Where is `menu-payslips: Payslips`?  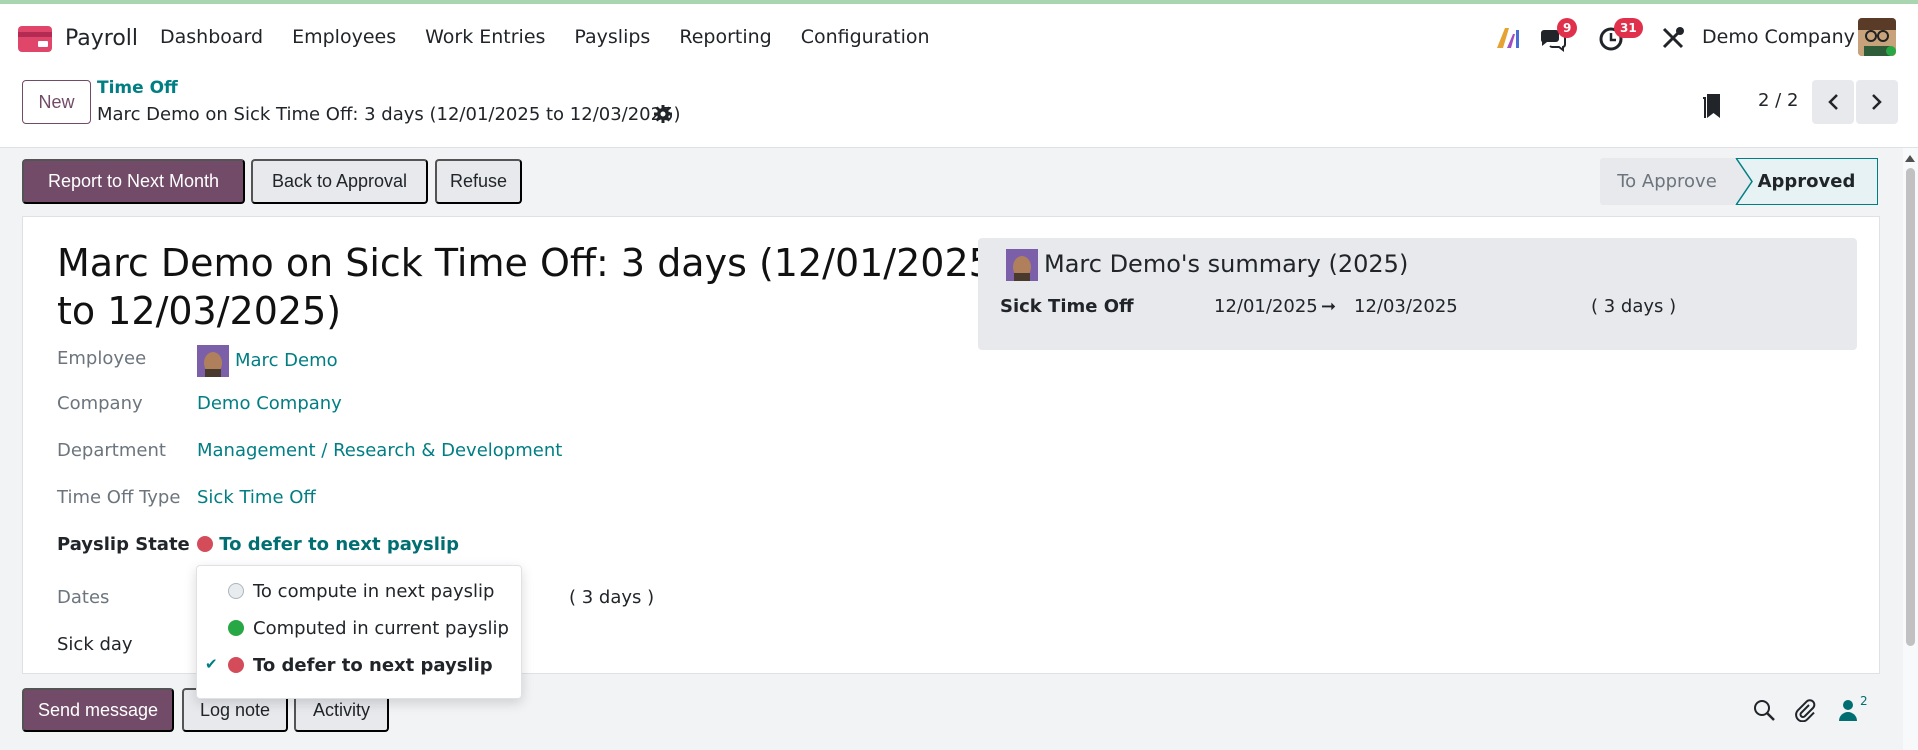
menu-payslips: Payslips is located at coordinates (612, 37).